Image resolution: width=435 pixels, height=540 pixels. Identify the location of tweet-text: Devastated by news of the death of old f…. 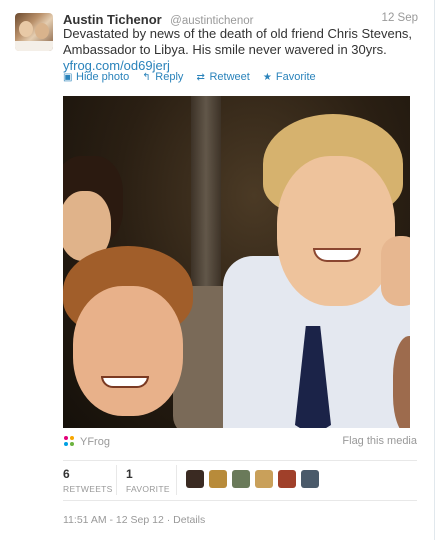
(238, 50).